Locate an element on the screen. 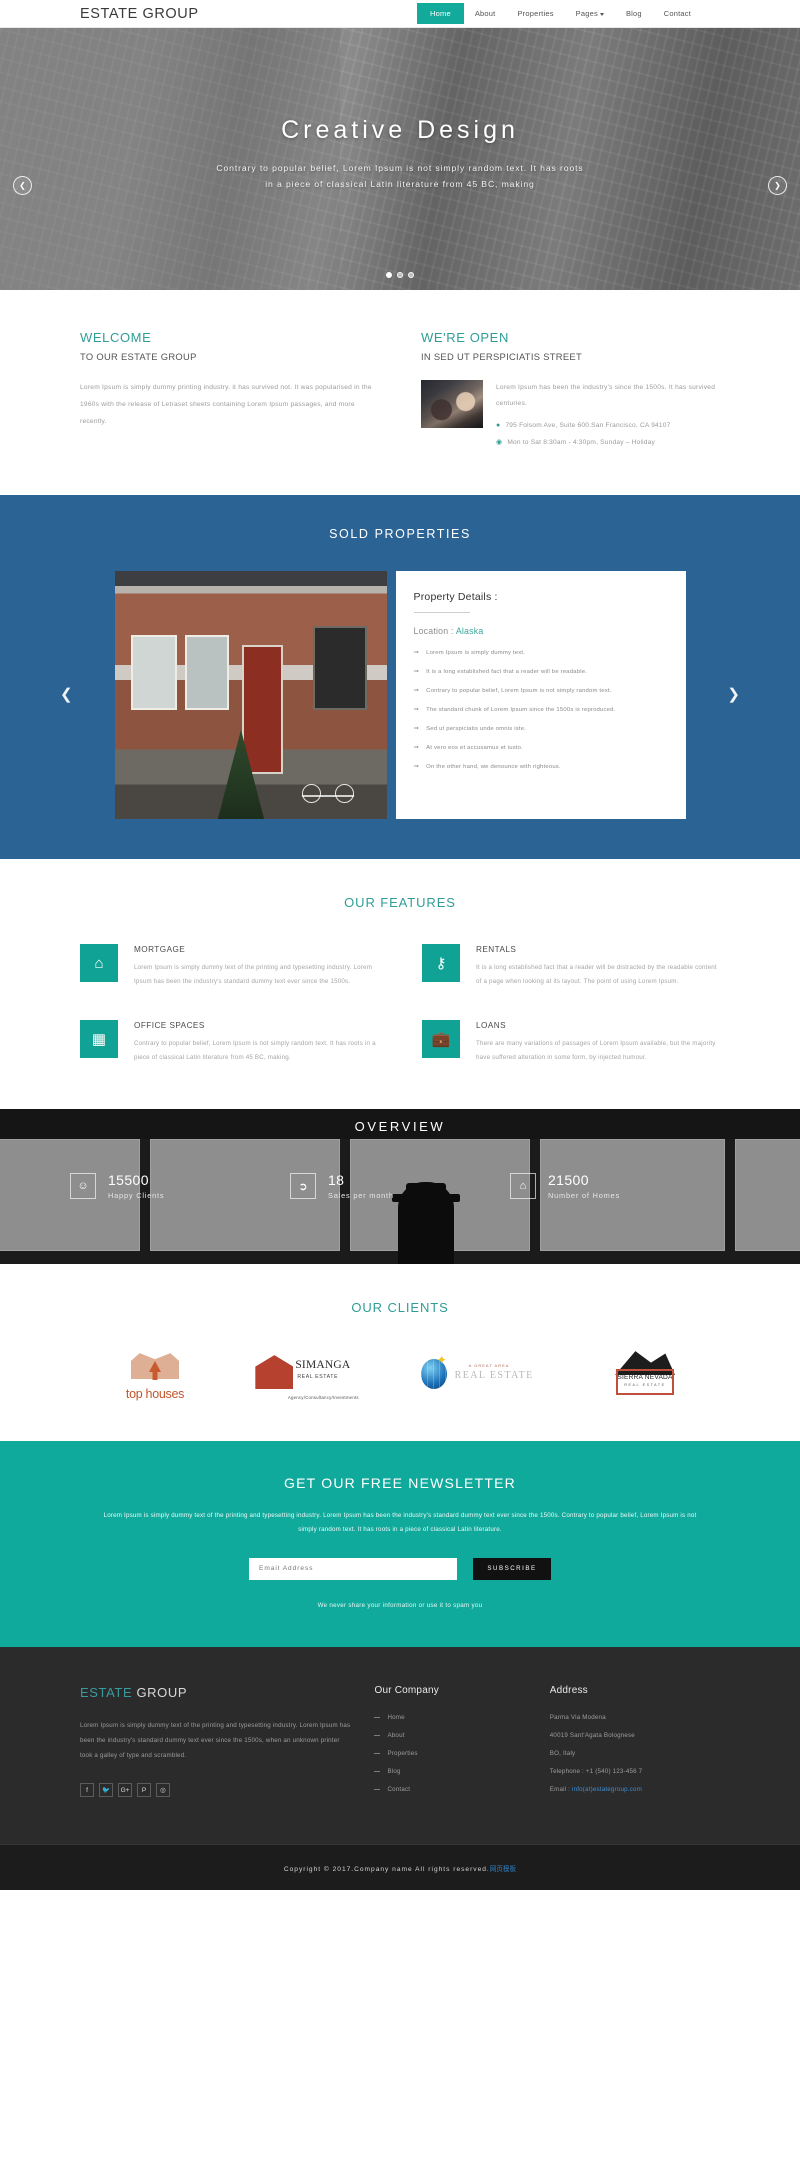 This screenshot has width=800, height=2181. stat-number: 18 is located at coordinates (336, 1180).